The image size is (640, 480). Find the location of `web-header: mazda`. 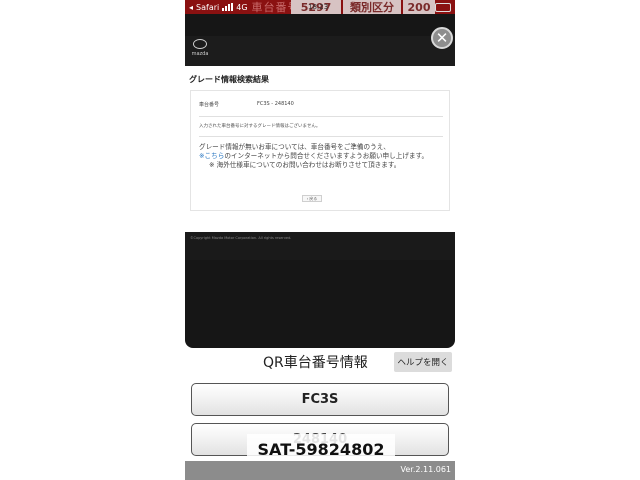

web-header: mazda is located at coordinates (320, 51).